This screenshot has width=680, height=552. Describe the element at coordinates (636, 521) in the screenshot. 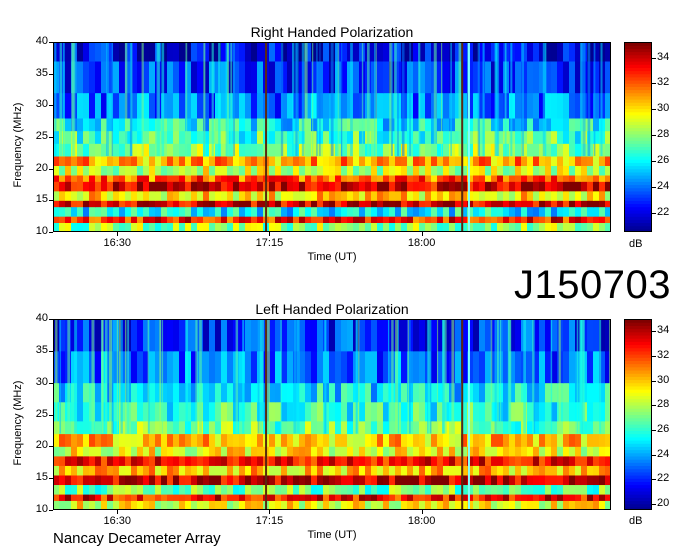

I see `colorbar-label-bottom: dB` at that location.